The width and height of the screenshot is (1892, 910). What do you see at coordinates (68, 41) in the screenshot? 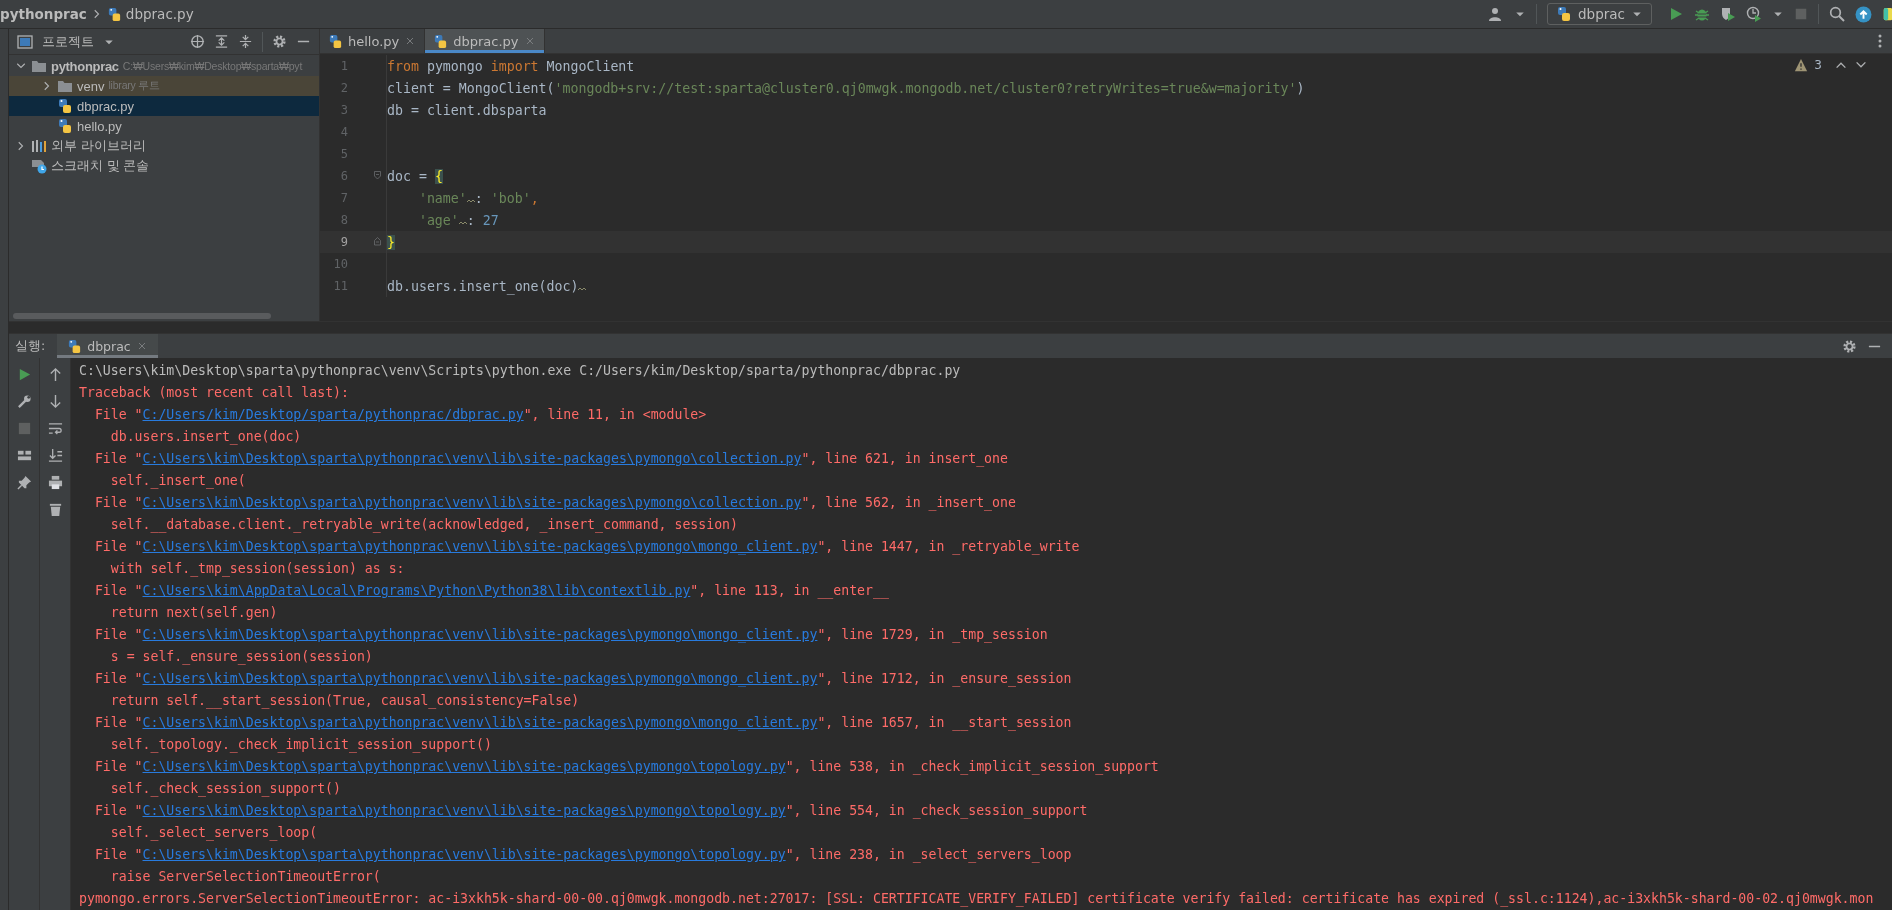
I see `panel-title: 프로젝트` at bounding box center [68, 41].